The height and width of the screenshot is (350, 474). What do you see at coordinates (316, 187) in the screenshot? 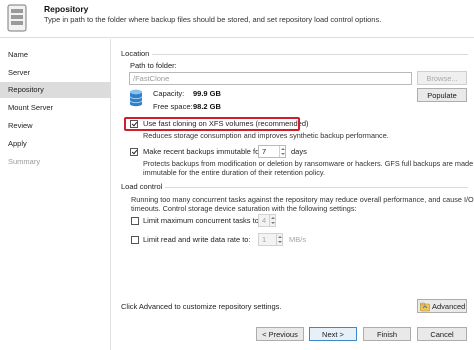
I see `load-control-divider` at bounding box center [316, 187].